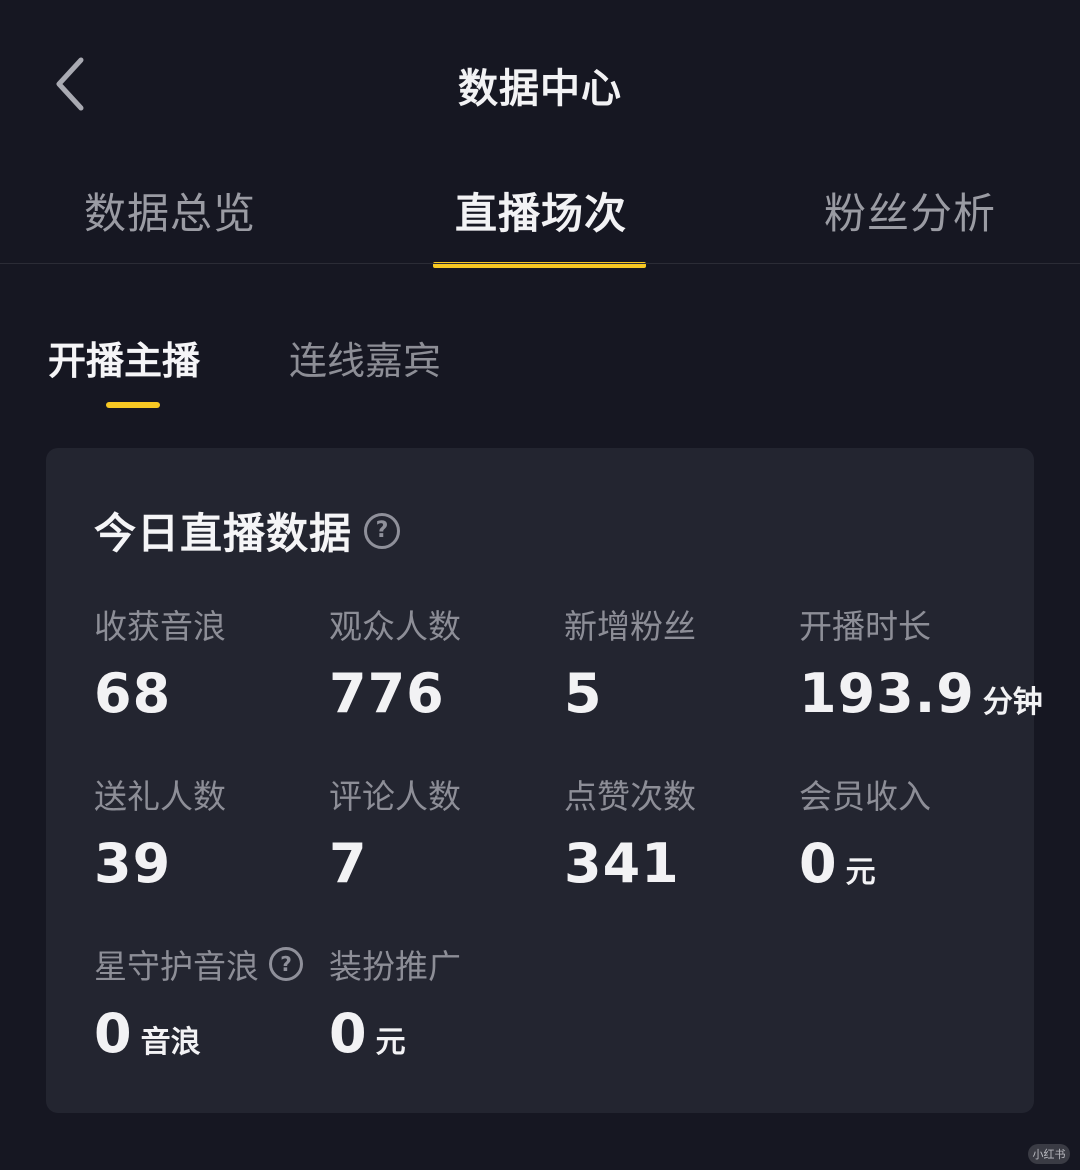  I want to click on page-title: 数据中心, so click(540, 89).